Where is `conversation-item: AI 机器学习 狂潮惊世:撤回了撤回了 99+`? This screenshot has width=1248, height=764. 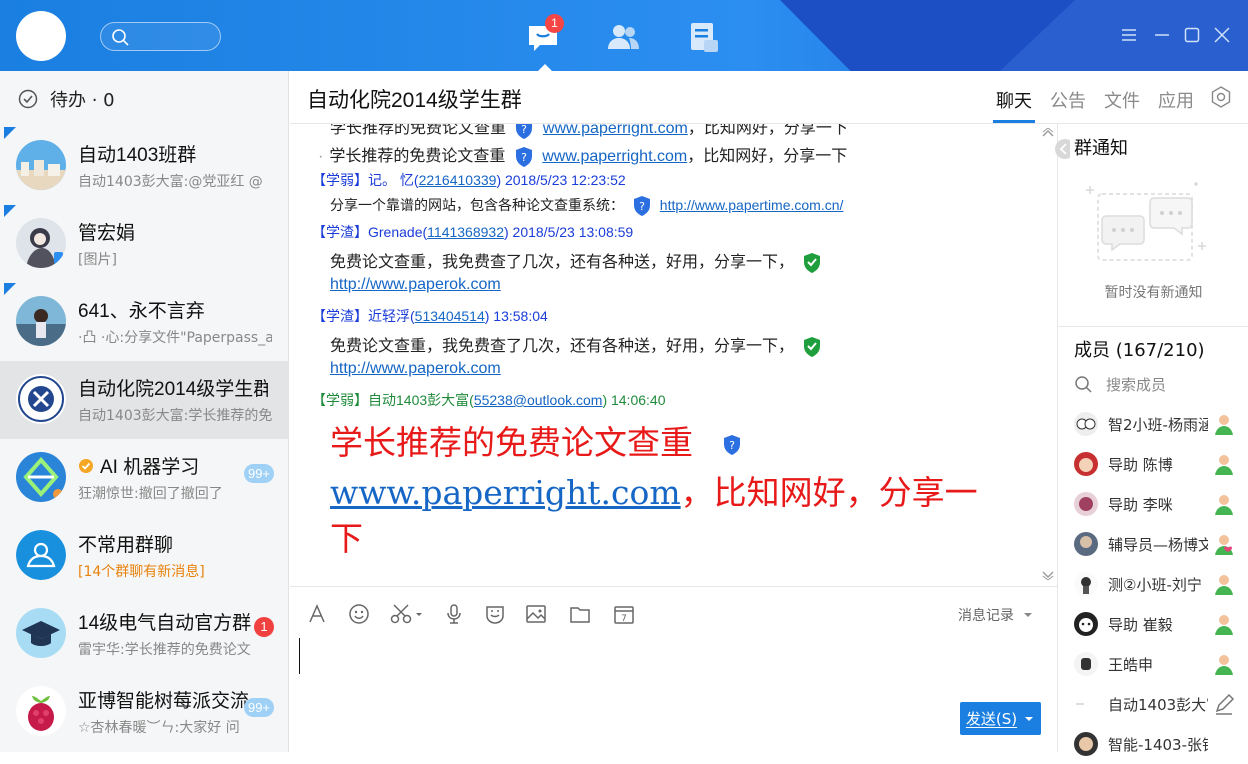 conversation-item: AI 机器学习 狂潮惊世:撤回了撤回了 99+ is located at coordinates (144, 478).